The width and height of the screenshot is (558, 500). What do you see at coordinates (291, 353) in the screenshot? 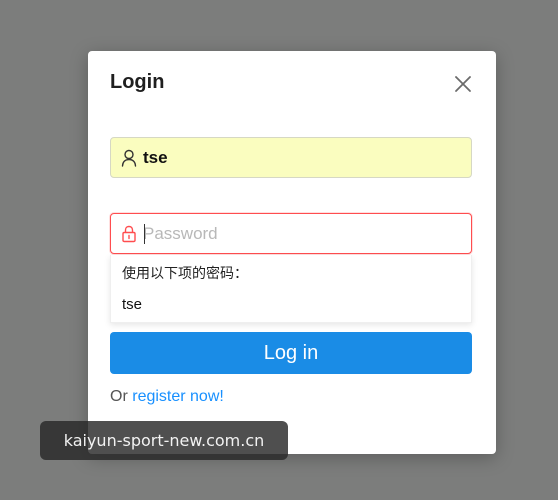
I see `login-button: Log in` at bounding box center [291, 353].